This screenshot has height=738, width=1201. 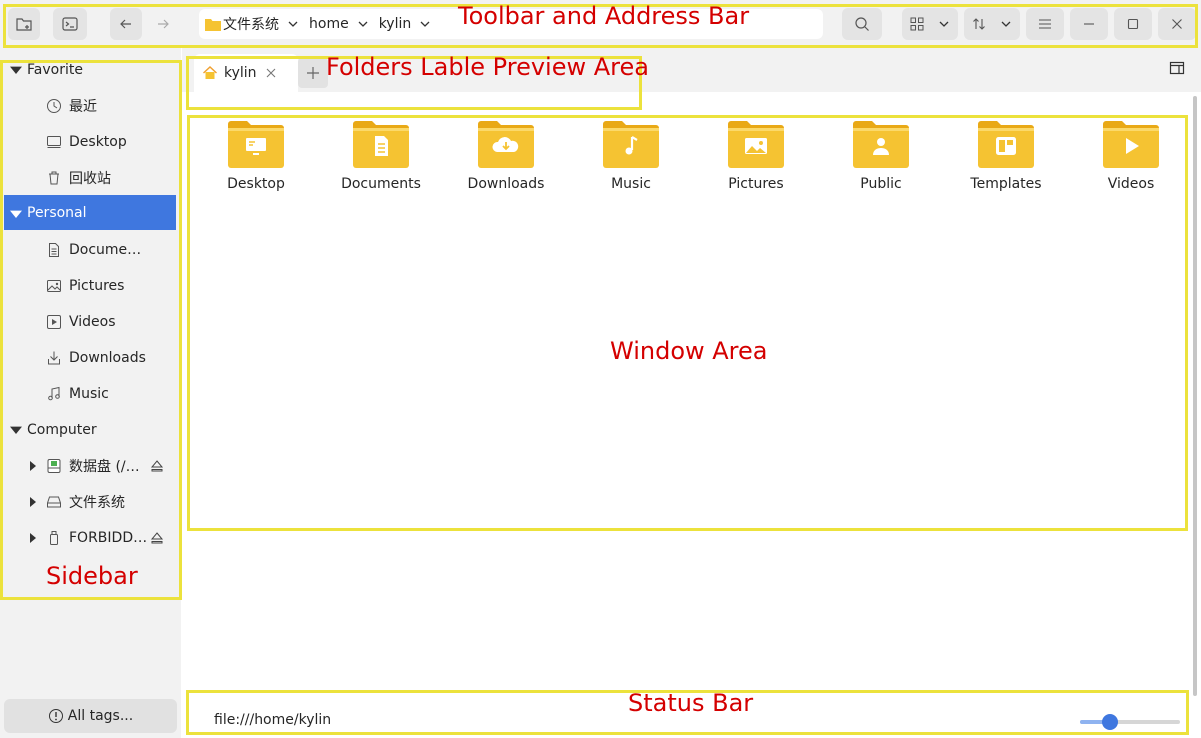 I want to click on view-mode-button, so click(x=930, y=24).